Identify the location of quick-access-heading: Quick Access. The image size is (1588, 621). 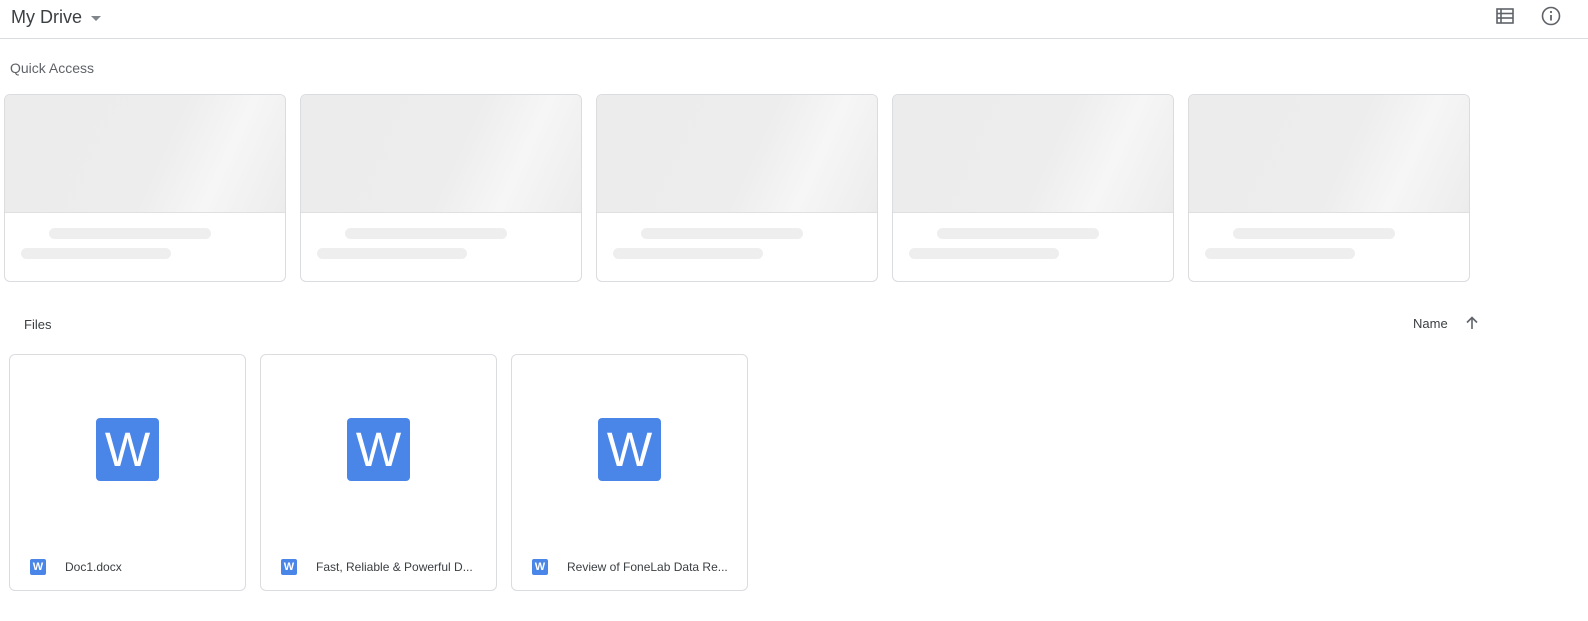
(52, 68).